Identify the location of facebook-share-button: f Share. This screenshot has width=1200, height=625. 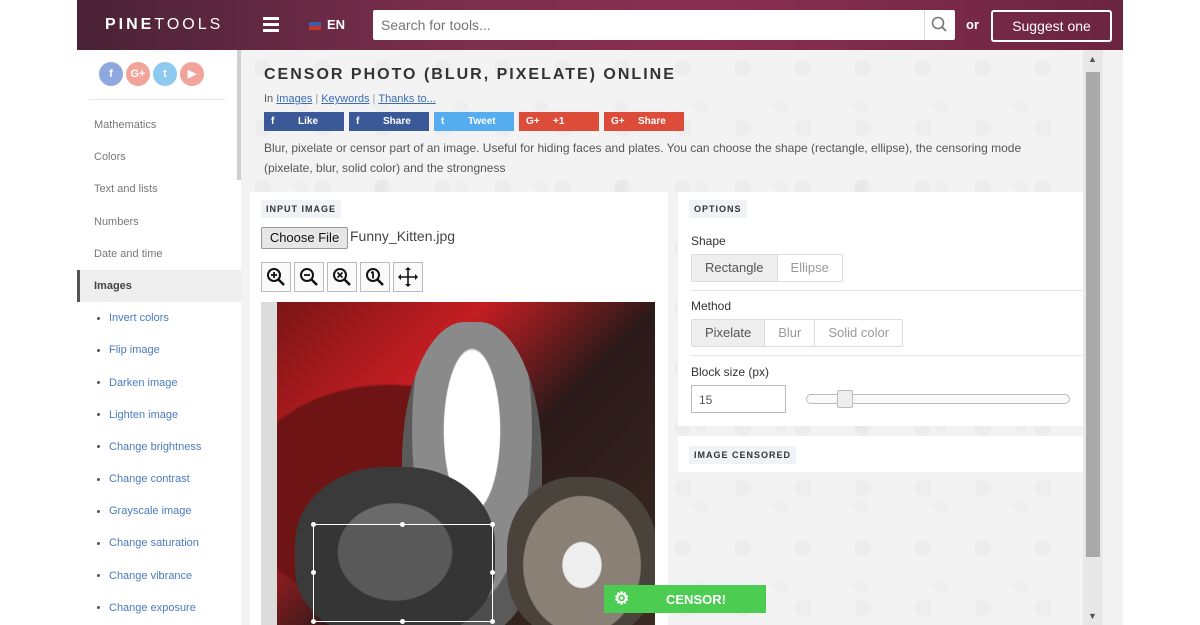
(389, 121).